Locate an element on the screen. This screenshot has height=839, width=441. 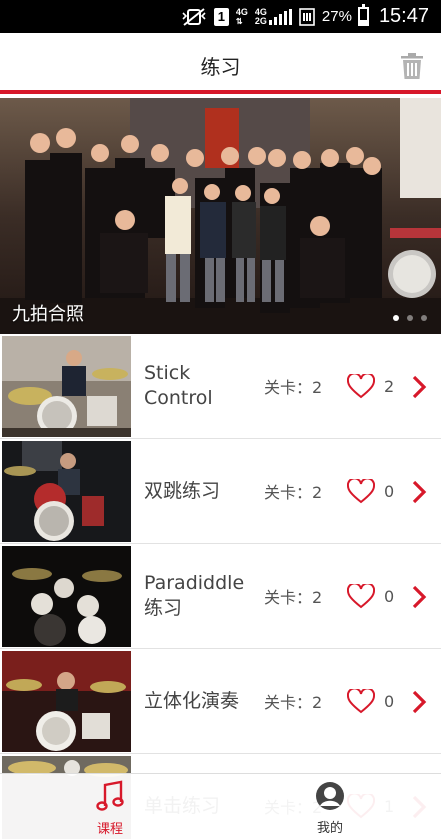
tab-course: 课程 is located at coordinates (110, 806).